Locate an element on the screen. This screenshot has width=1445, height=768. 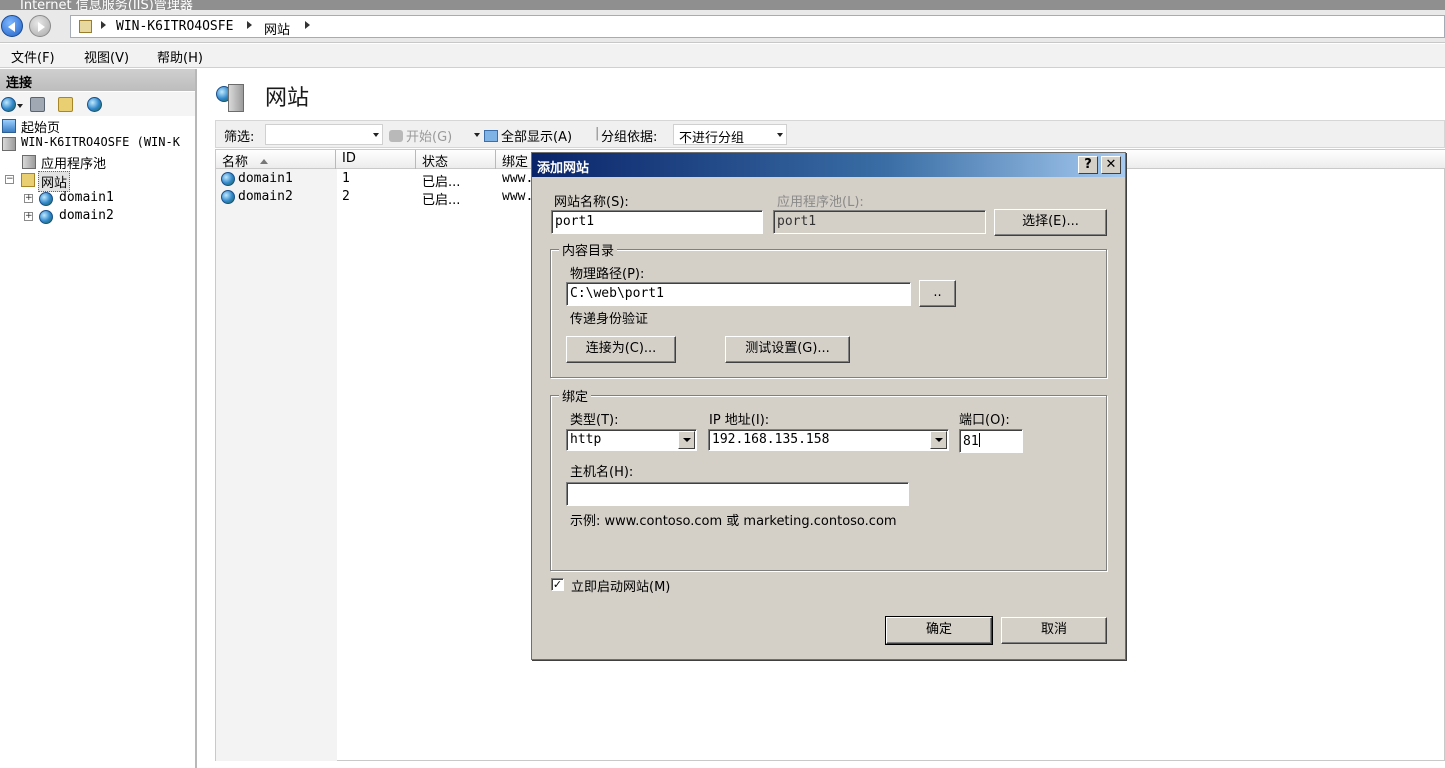
type-label: 类型(T): is located at coordinates (594, 420).